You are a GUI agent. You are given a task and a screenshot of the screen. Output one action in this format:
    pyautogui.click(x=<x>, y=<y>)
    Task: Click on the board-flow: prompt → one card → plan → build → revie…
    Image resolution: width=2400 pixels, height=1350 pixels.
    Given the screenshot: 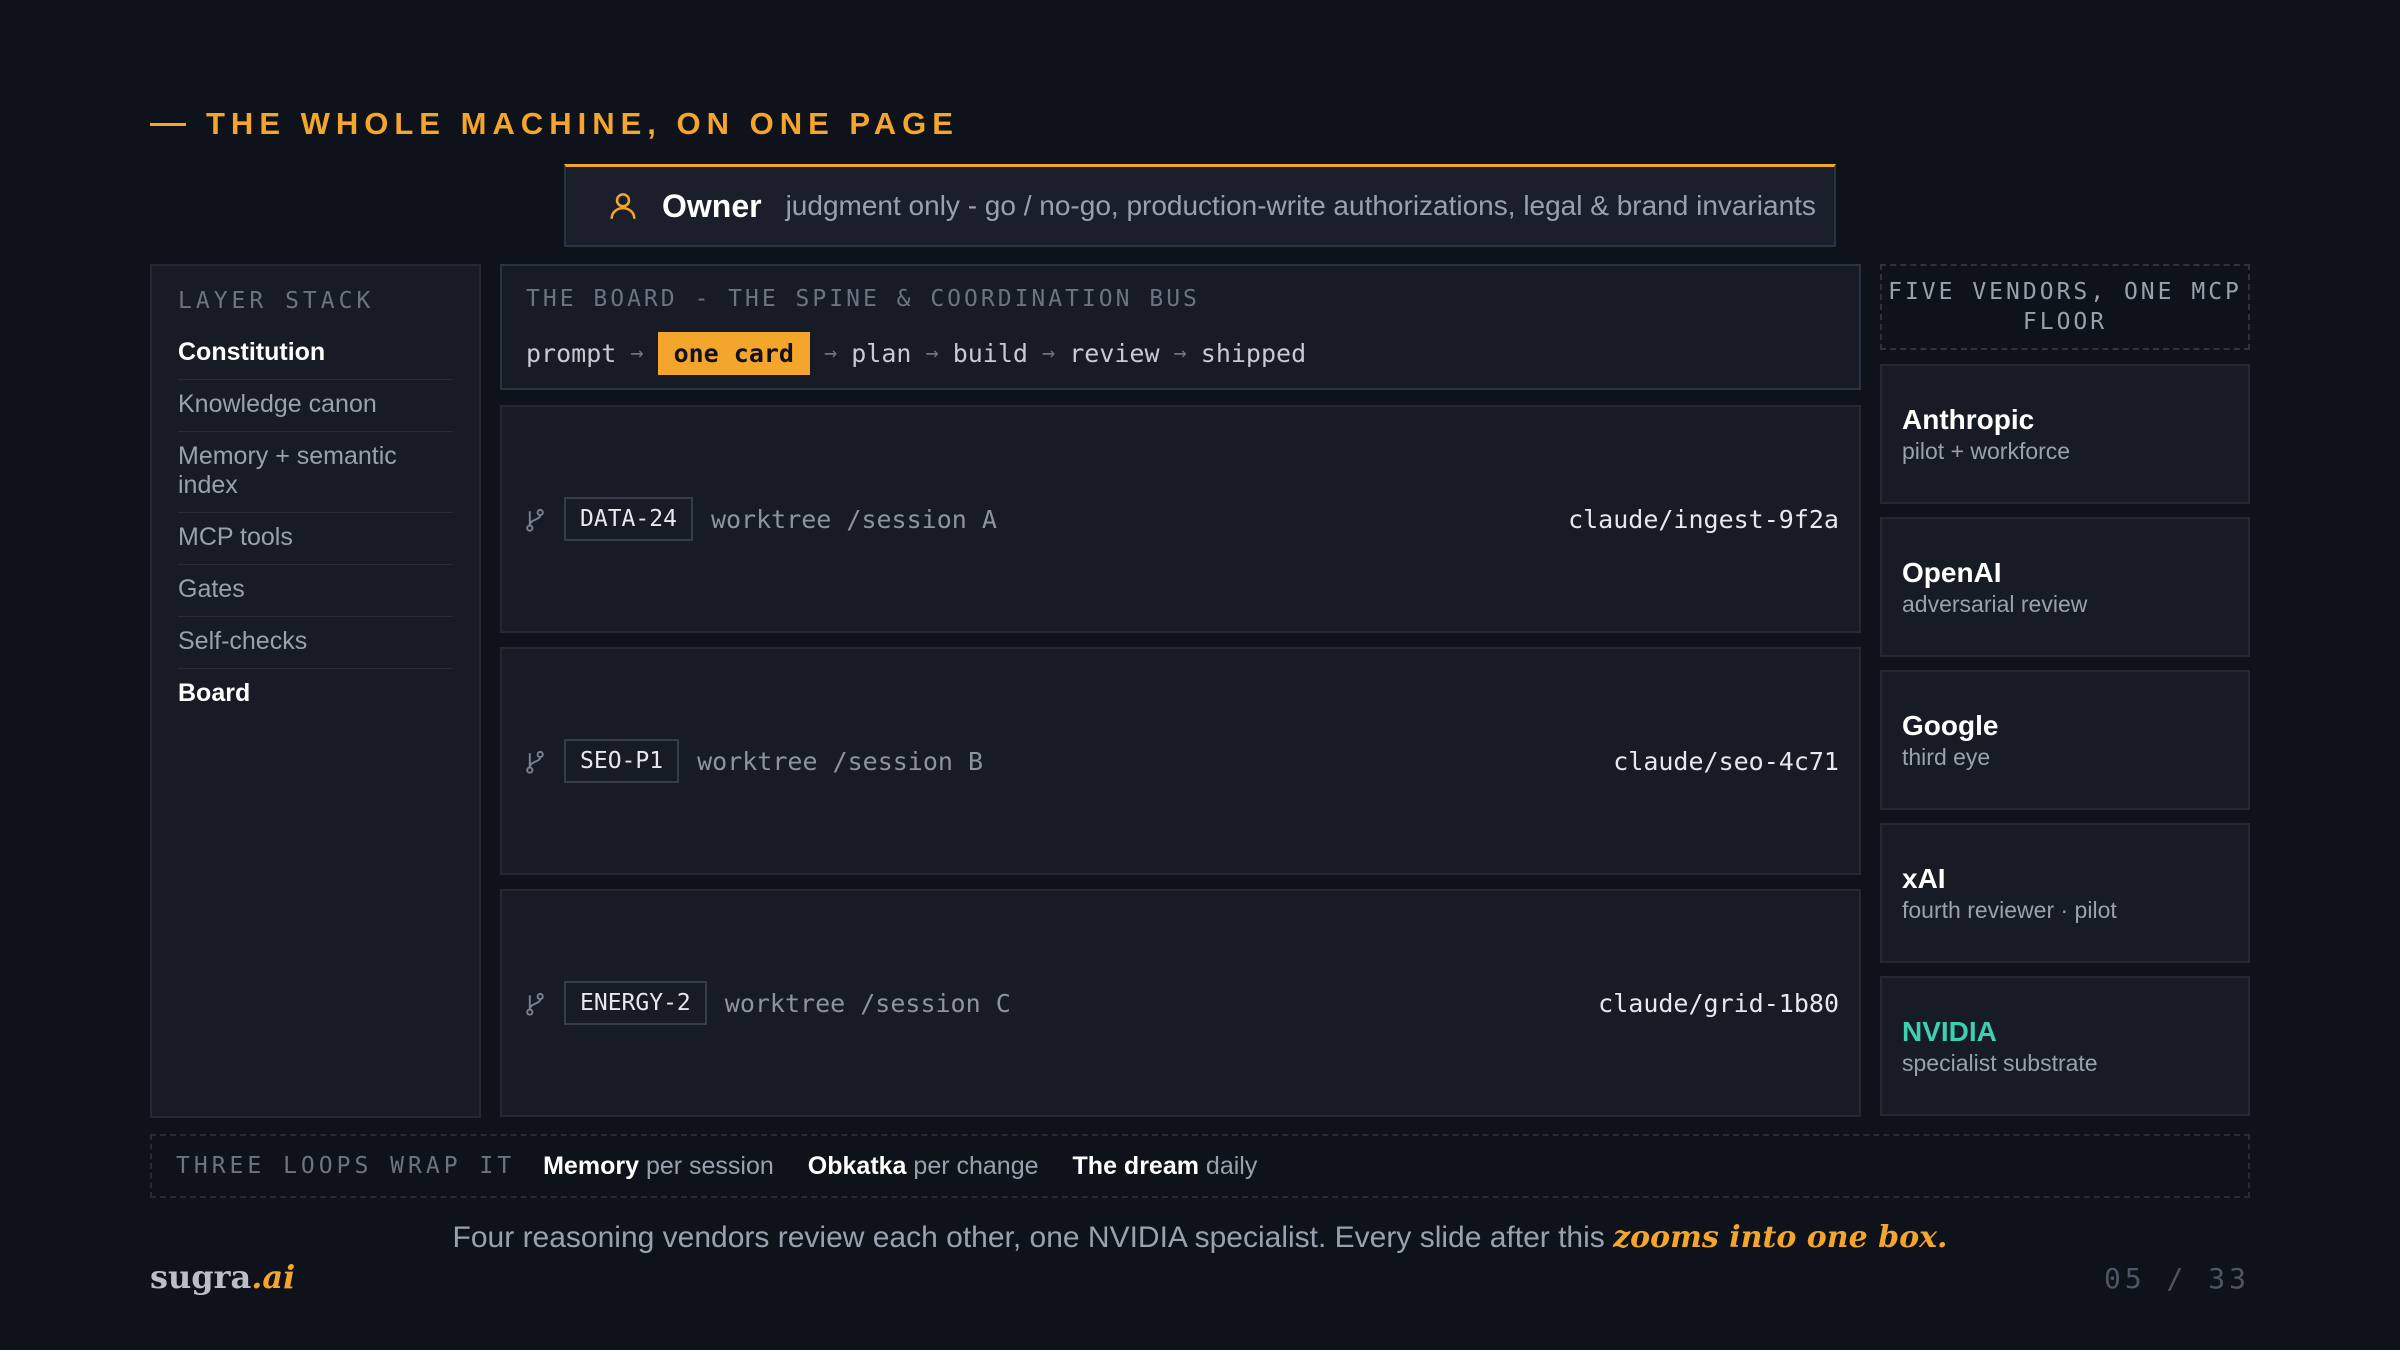 What is the action you would take?
    pyautogui.click(x=1180, y=353)
    